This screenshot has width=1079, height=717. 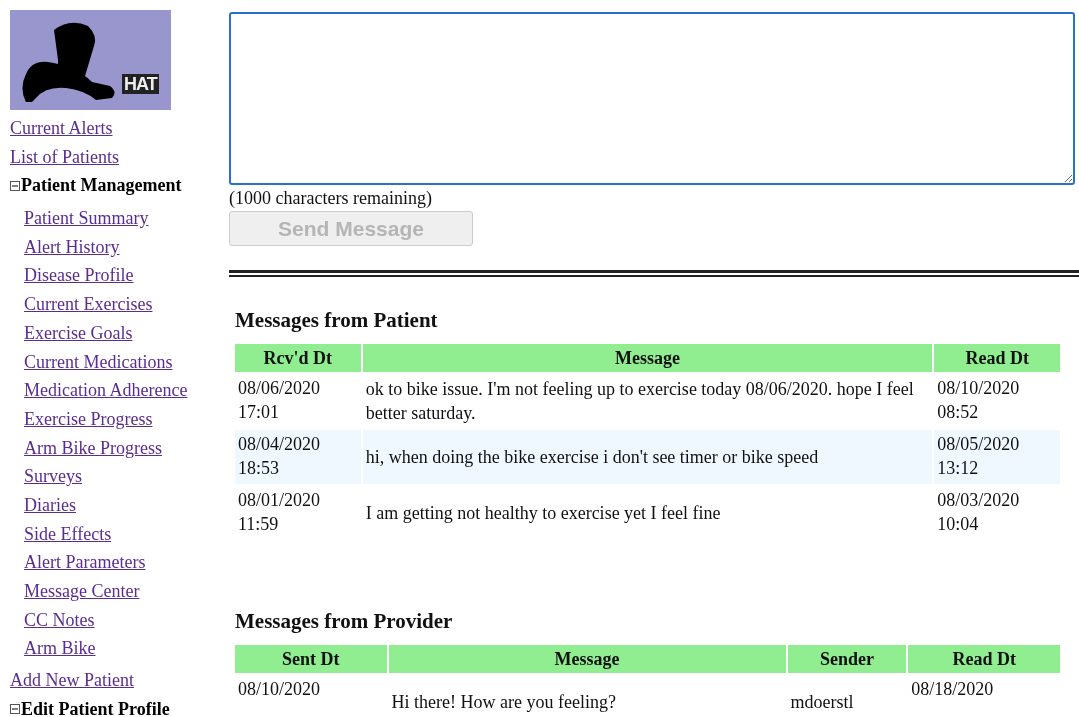 I want to click on sidebar-link: Diaries, so click(x=50, y=505).